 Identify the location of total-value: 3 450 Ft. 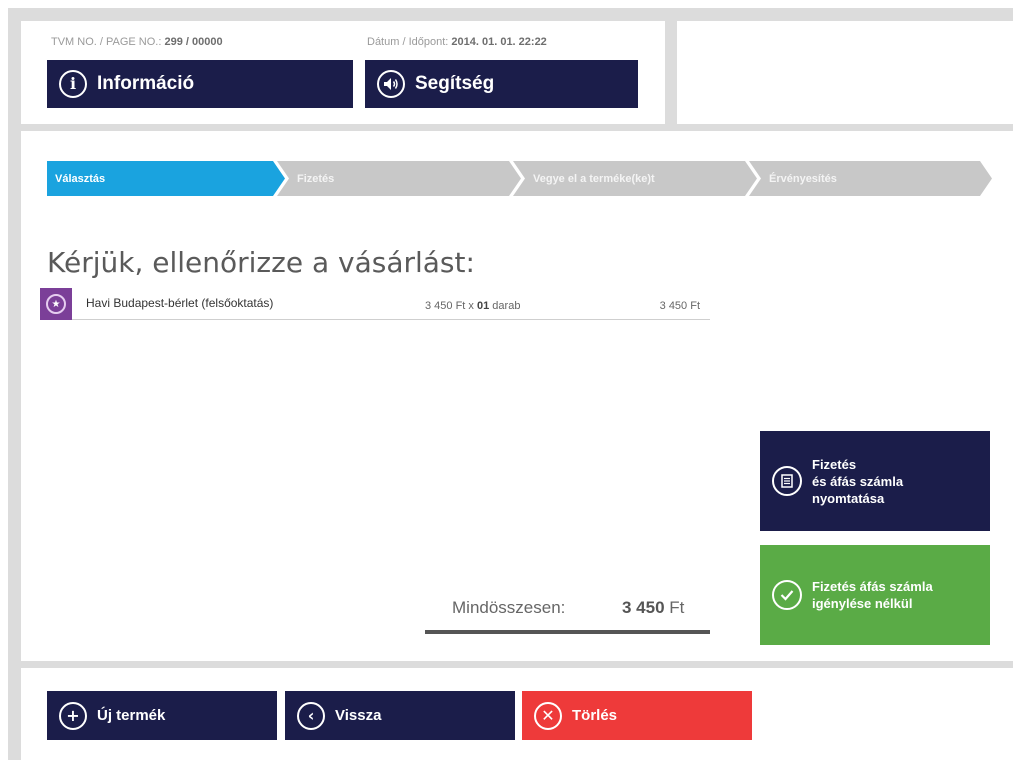
(653, 608).